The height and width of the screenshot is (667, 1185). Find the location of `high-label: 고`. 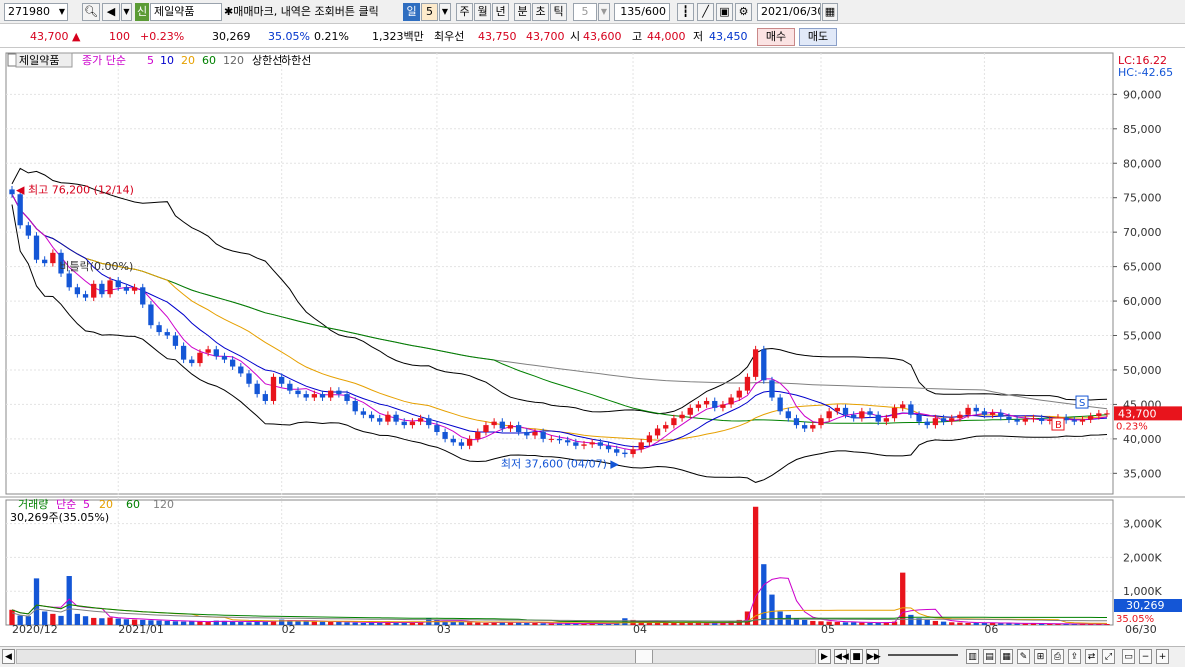

high-label: 고 is located at coordinates (637, 36).